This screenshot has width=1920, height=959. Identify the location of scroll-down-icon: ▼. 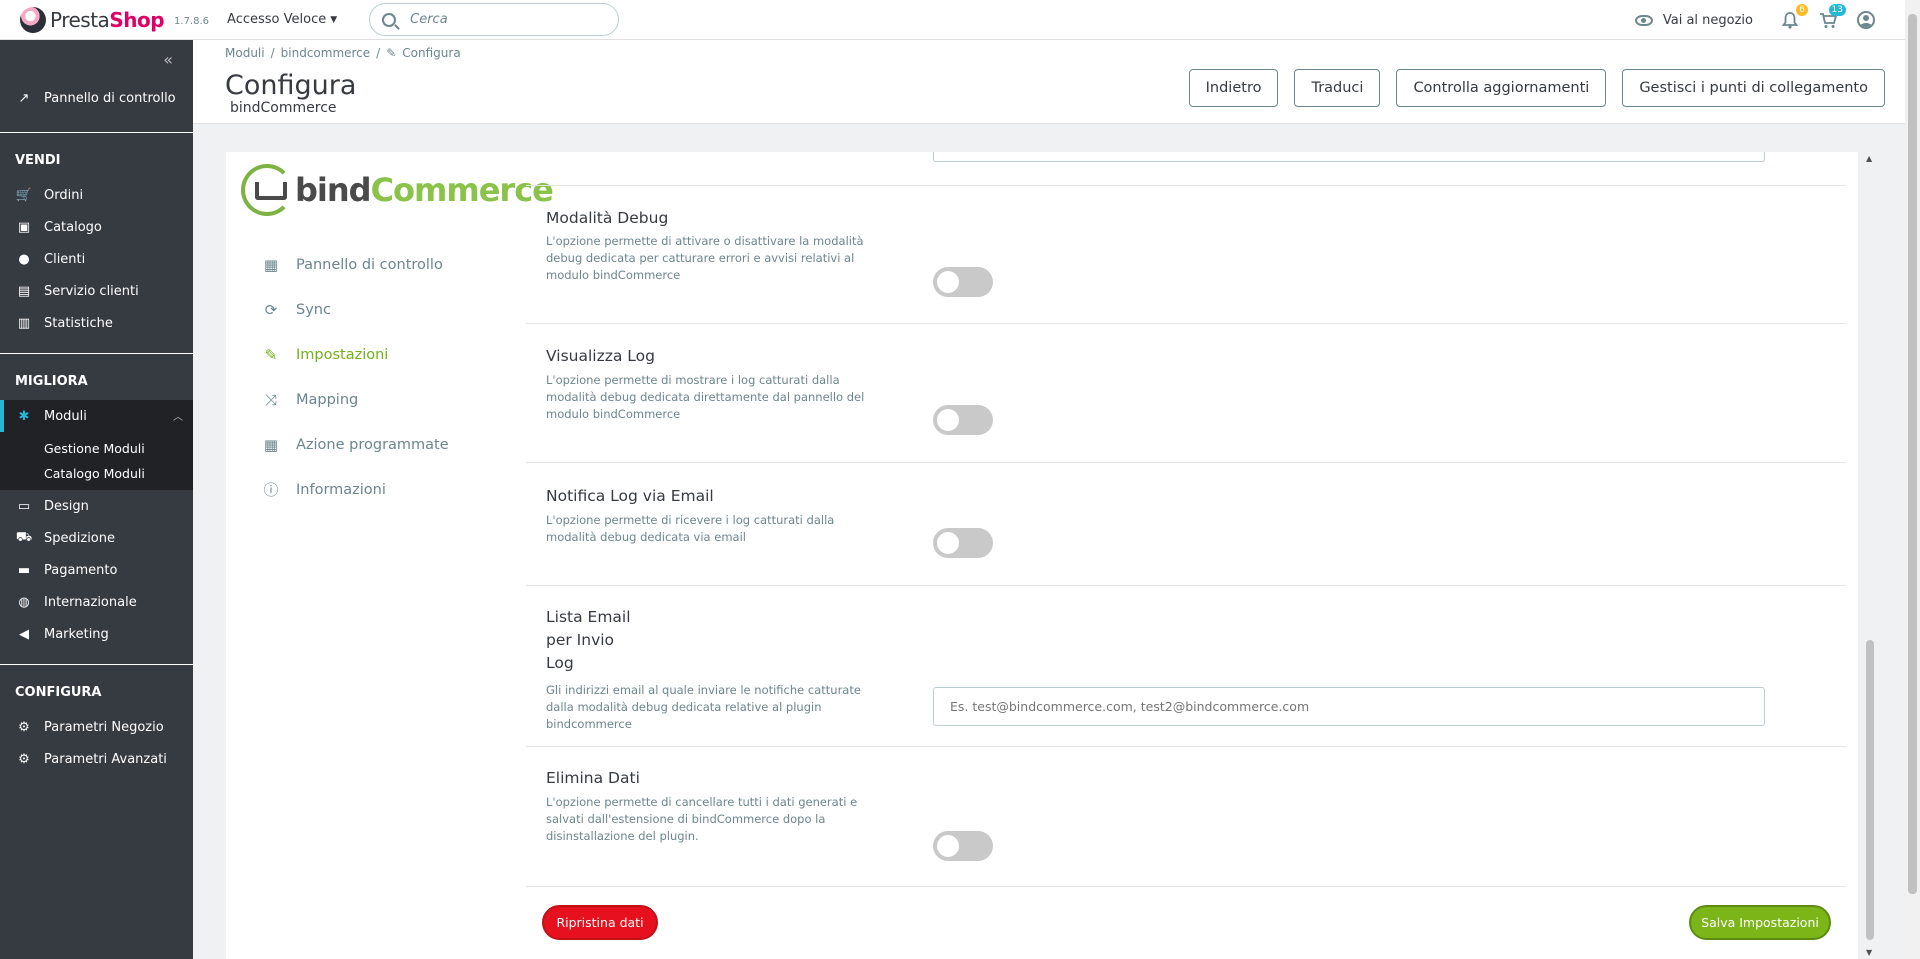
(1869, 952).